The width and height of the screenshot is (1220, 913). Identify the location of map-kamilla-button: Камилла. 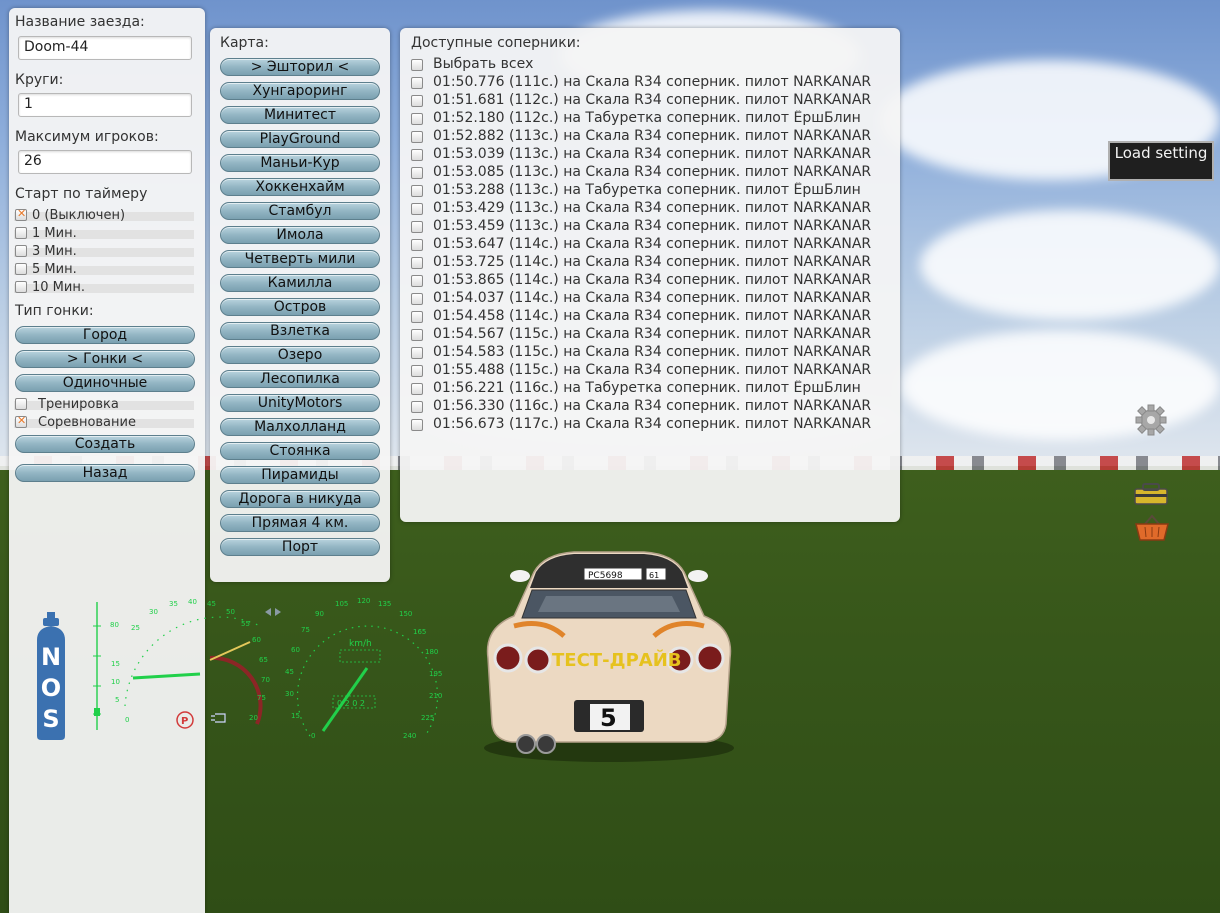
(300, 283).